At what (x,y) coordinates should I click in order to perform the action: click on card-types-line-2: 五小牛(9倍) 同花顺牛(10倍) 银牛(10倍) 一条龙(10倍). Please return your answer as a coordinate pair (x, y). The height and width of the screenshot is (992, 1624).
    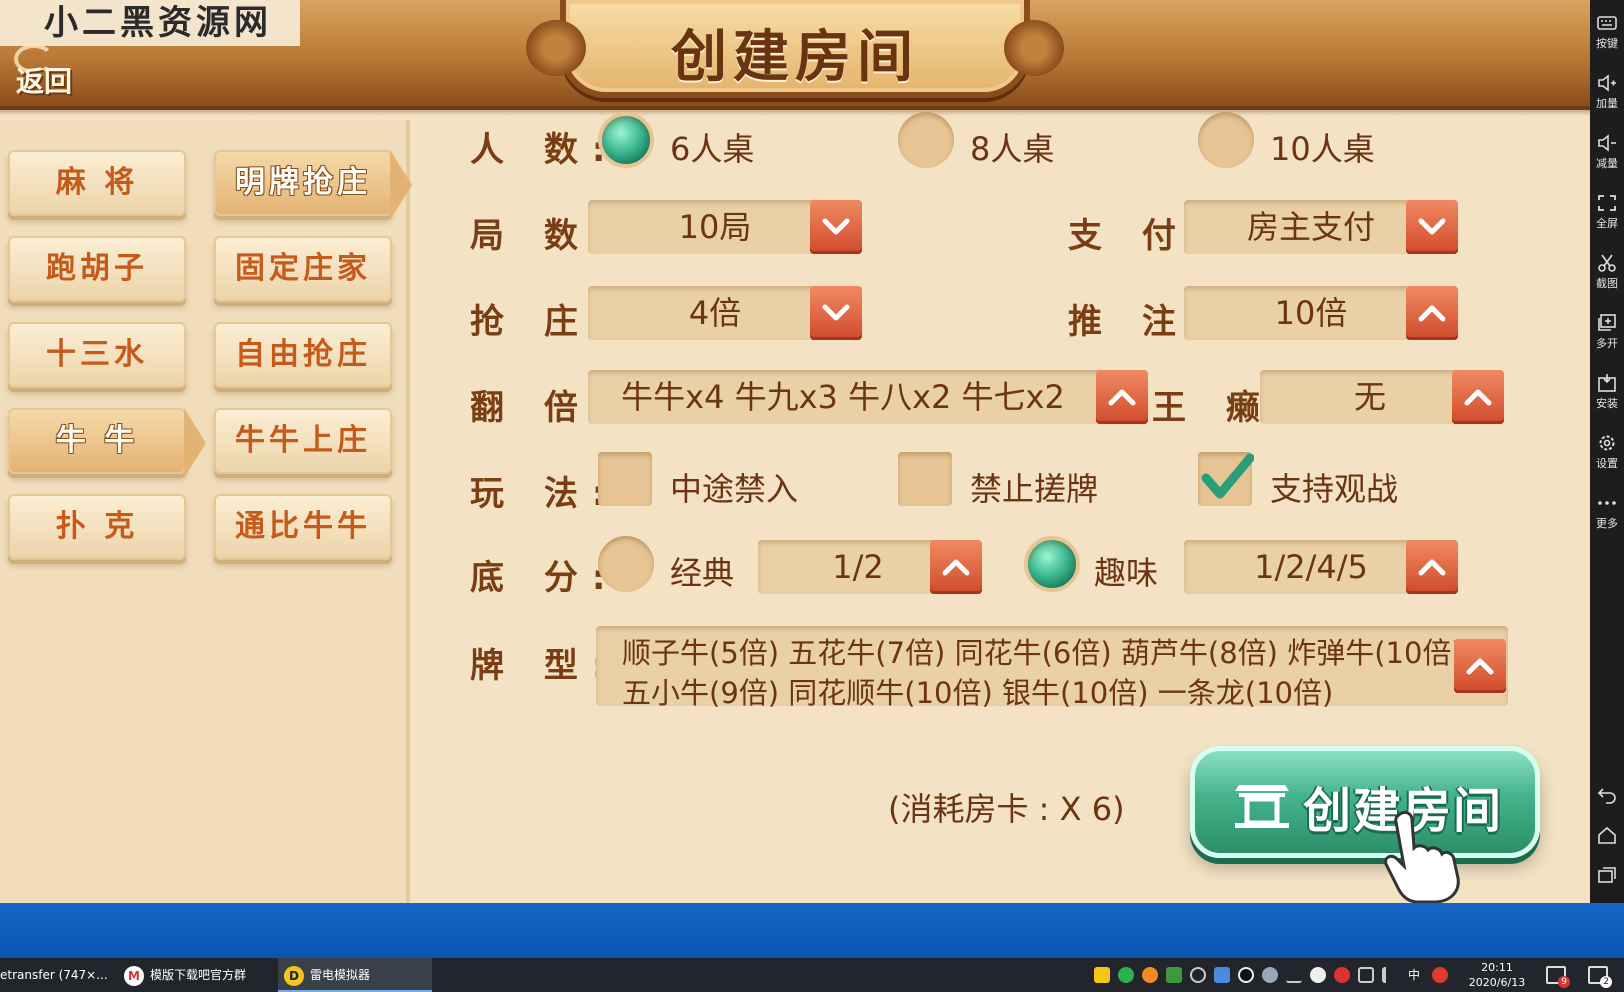
    Looking at the image, I should click on (978, 693).